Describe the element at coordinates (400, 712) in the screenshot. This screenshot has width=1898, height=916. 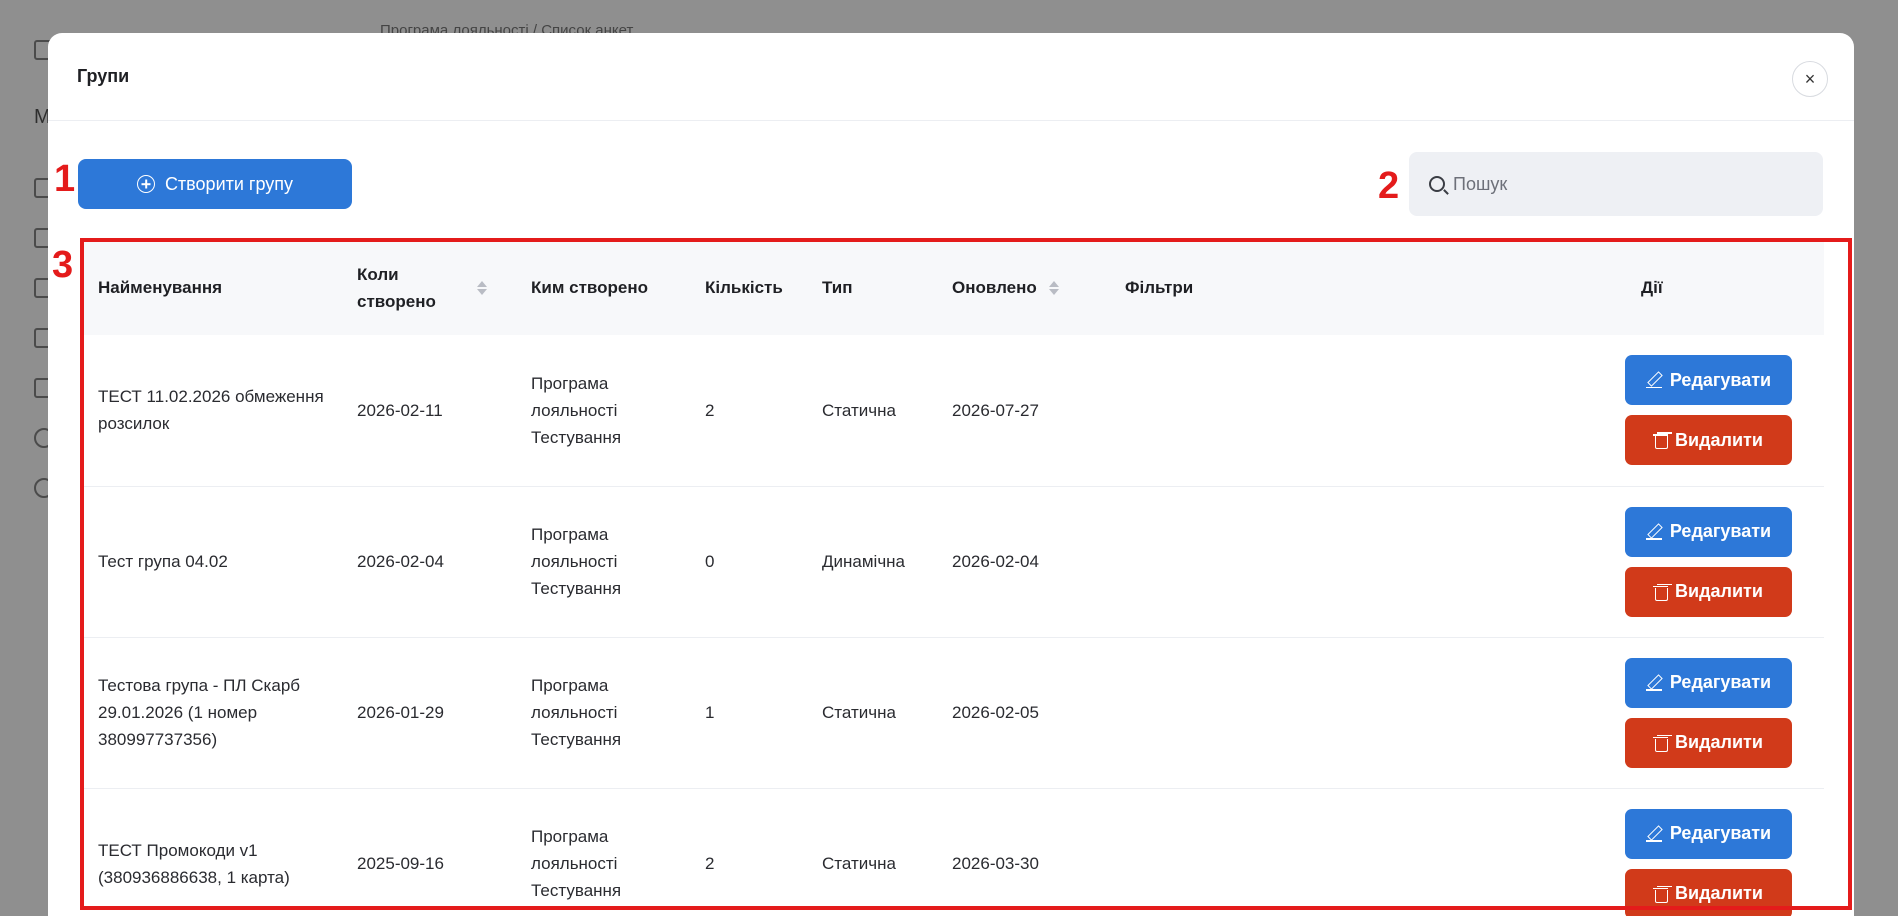
I see `cell-created: 2026-01-29` at that location.